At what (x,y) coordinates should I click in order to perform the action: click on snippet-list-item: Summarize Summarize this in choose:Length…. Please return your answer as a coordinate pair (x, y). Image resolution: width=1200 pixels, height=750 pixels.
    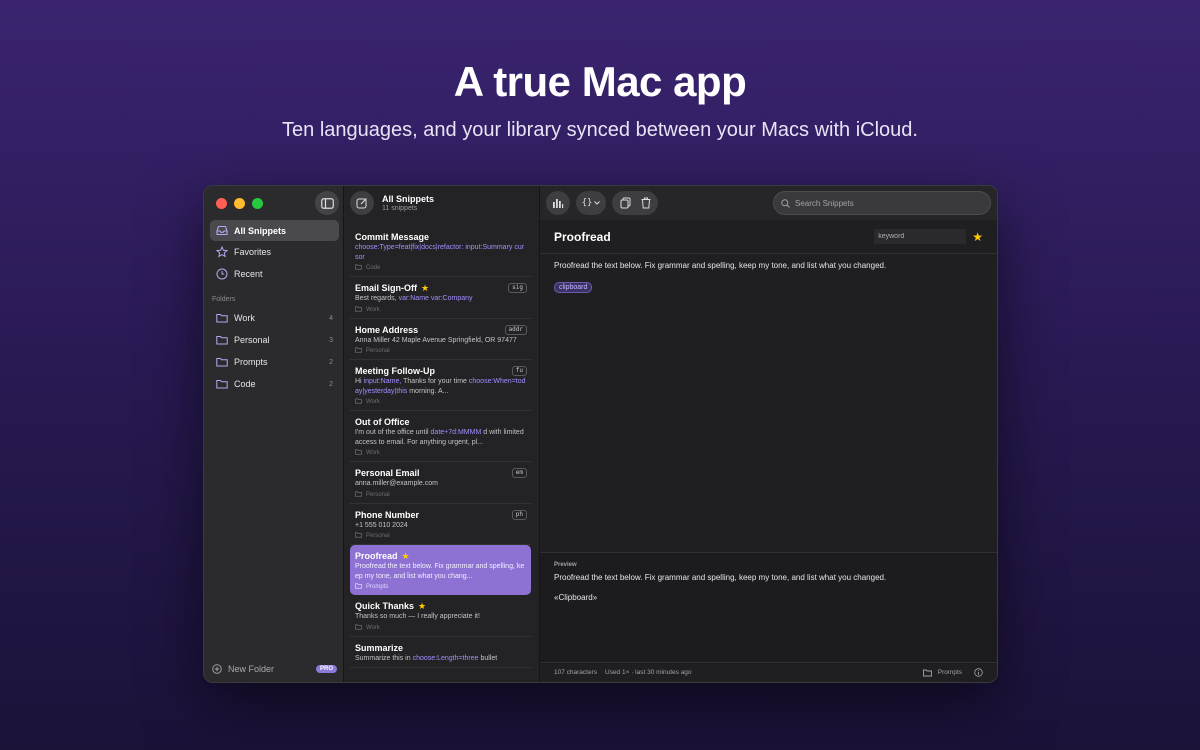
    Looking at the image, I should click on (440, 652).